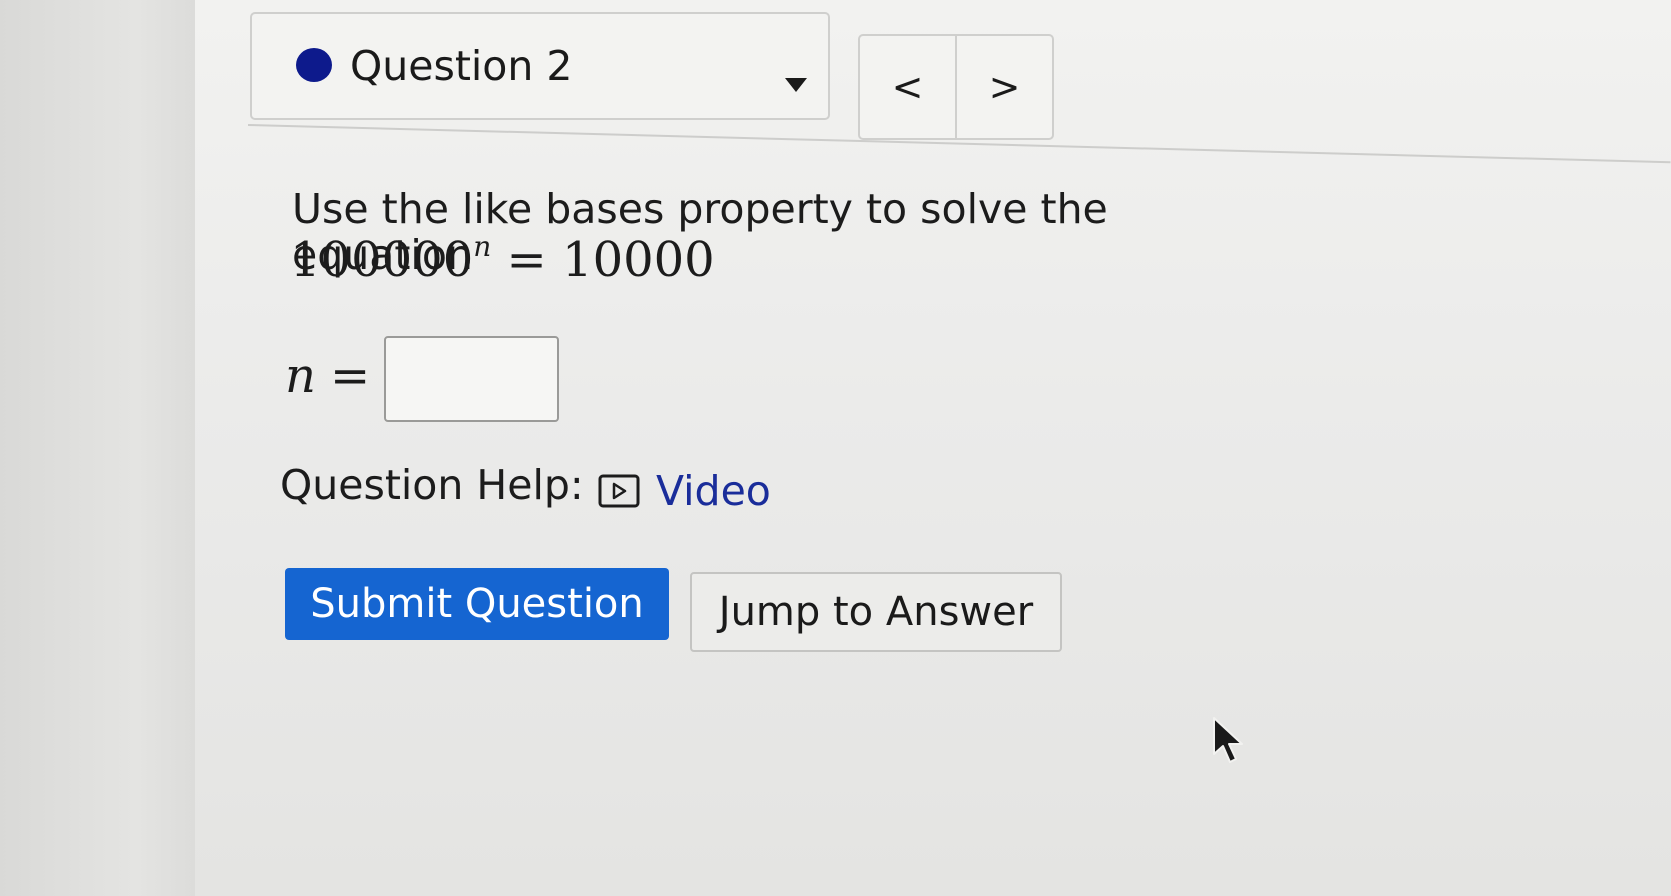  Describe the element at coordinates (314, 65) in the screenshot. I see `question-status-dot` at that location.